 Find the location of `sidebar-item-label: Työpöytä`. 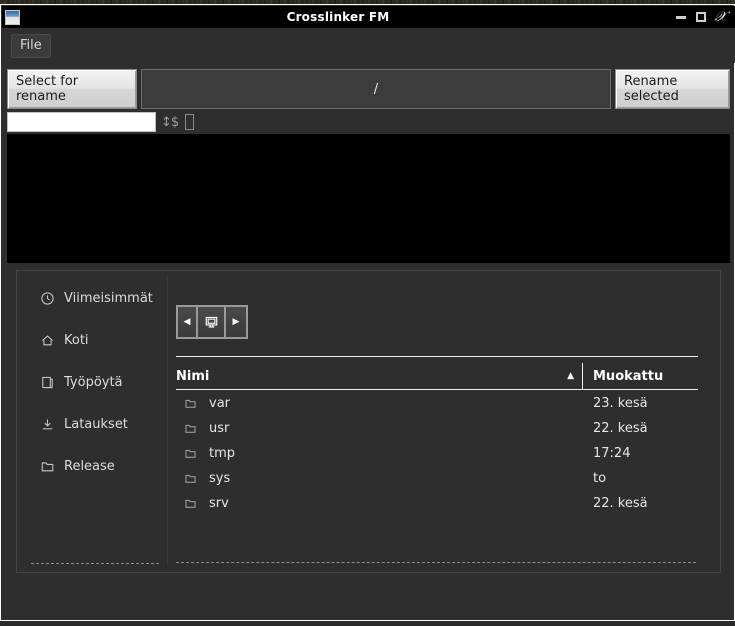

sidebar-item-label: Työpöytä is located at coordinates (93, 382).